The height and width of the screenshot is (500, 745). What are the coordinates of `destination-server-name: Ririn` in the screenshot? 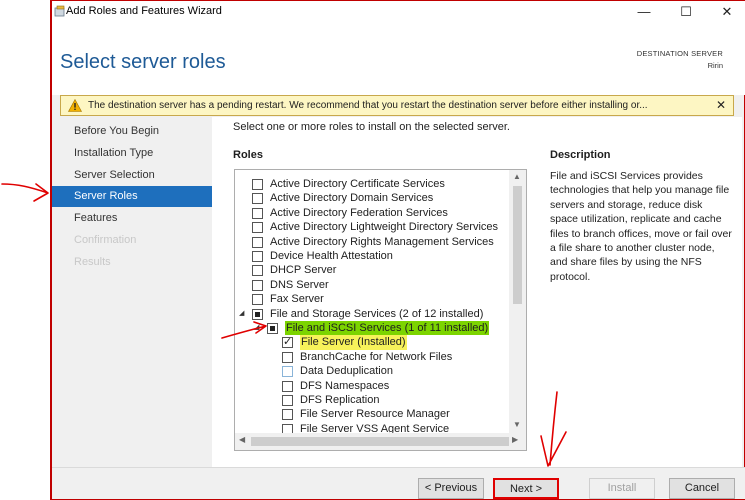 It's located at (715, 65).